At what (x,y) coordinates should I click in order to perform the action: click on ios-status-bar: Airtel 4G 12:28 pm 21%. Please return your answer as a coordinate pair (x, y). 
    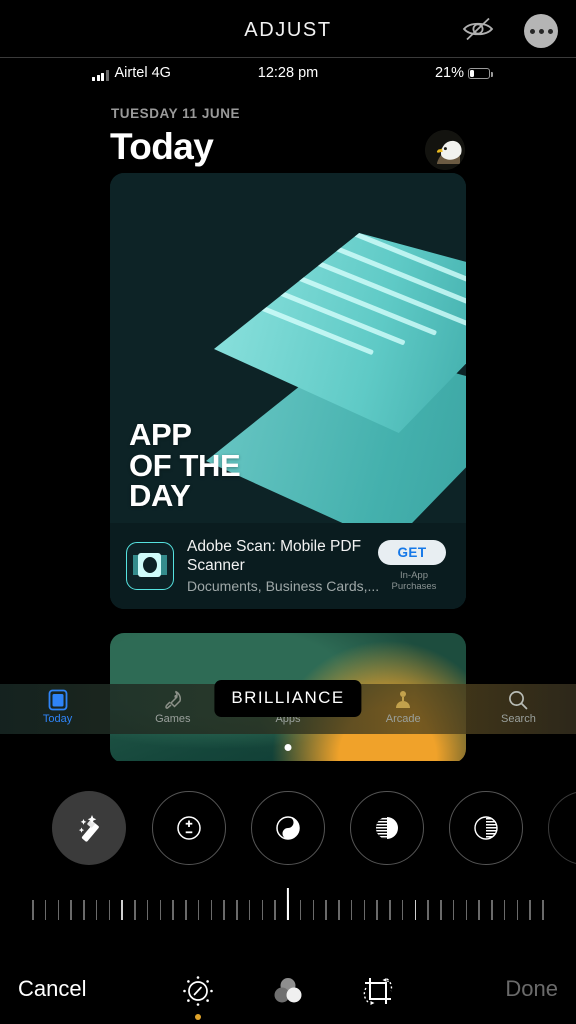
    Looking at the image, I should click on (288, 75).